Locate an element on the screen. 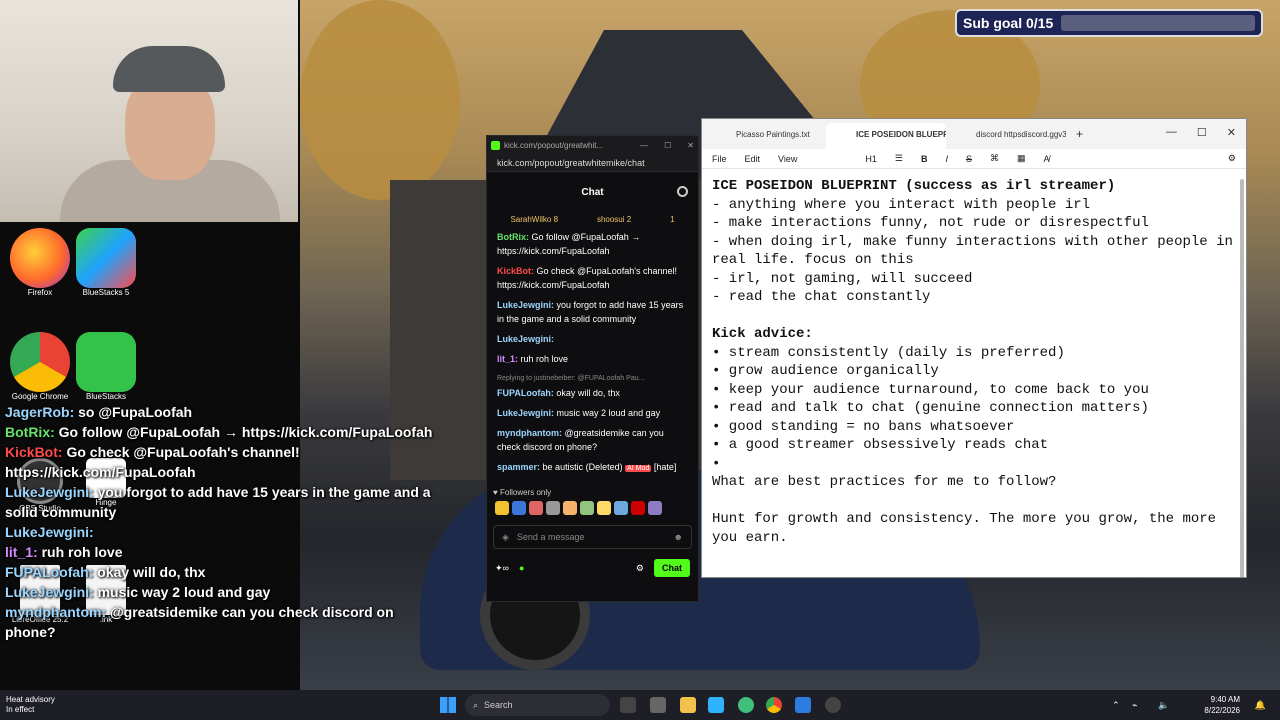 The image size is (1280, 720). clock-date: 8/22/2026 is located at coordinates (1222, 710).